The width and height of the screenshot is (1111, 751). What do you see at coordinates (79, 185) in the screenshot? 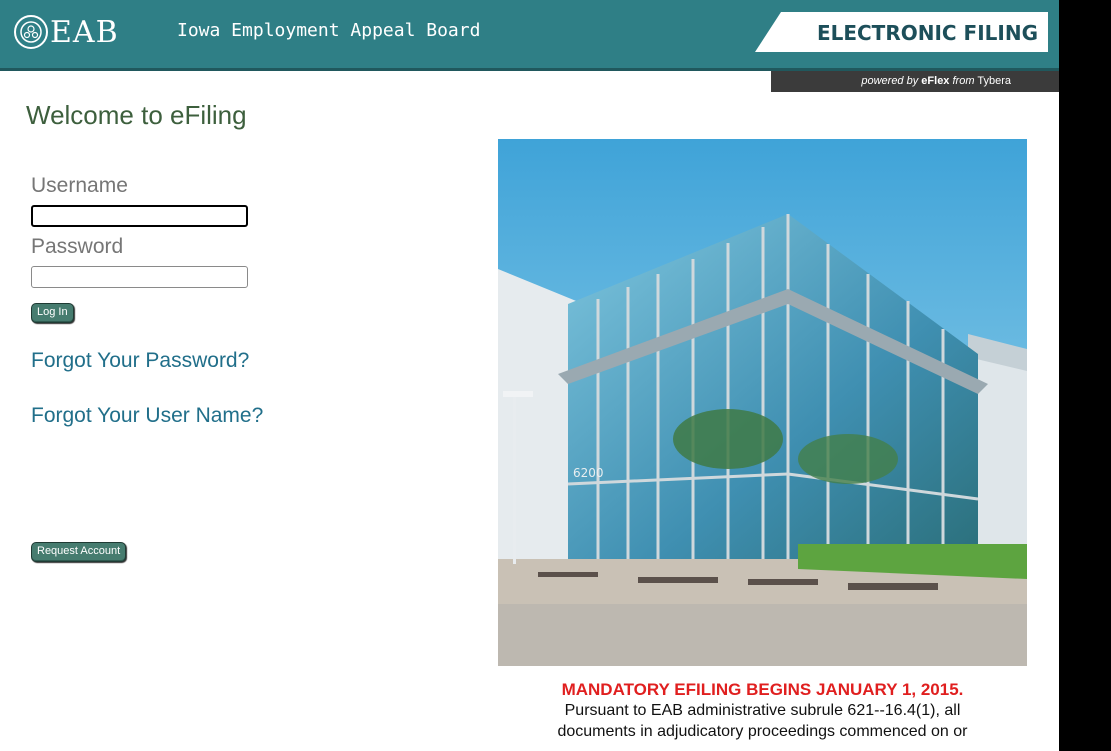
I see `username-label: Username` at bounding box center [79, 185].